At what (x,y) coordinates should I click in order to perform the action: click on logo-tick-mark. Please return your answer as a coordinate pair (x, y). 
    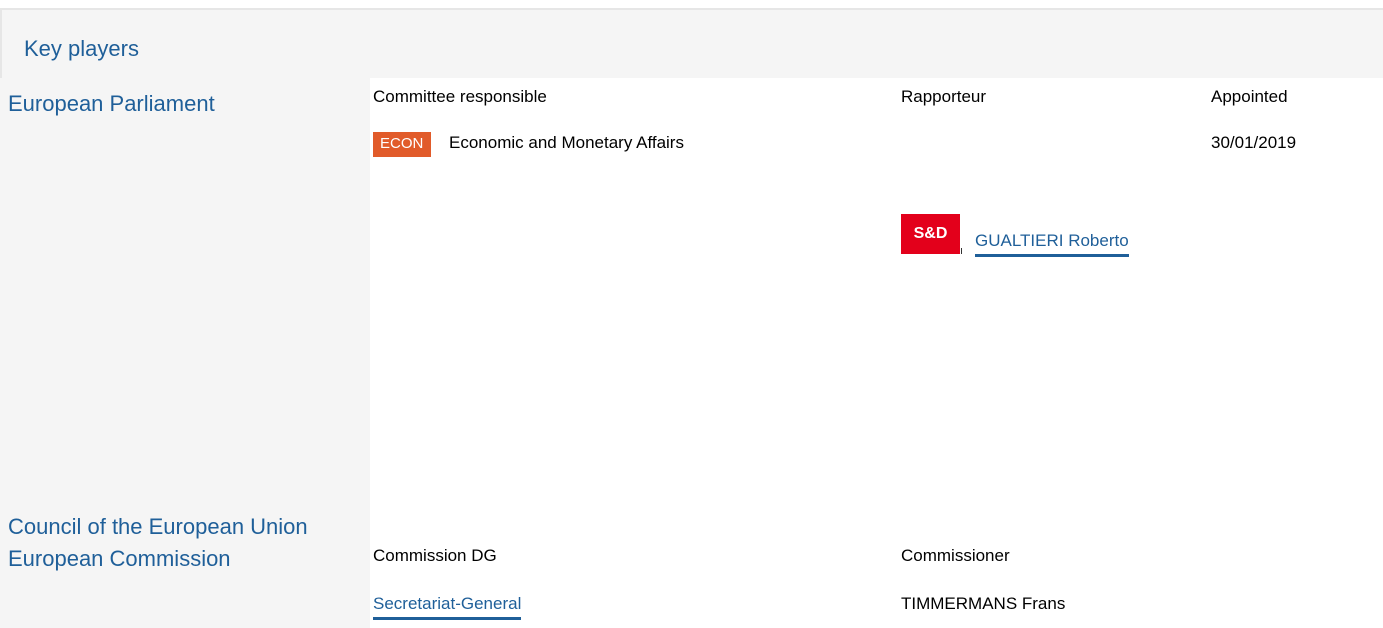
    Looking at the image, I should click on (961, 251).